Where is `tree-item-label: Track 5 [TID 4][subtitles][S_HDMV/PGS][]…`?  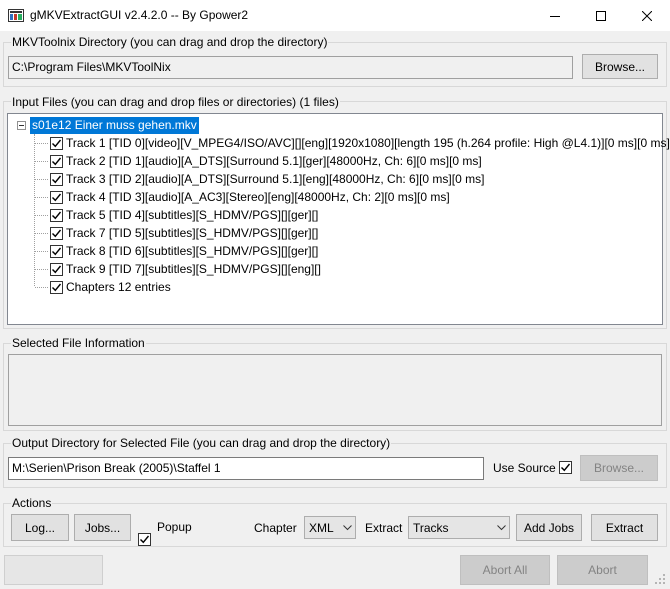 tree-item-label: Track 5 [TID 4][subtitles][S_HDMV/PGS][]… is located at coordinates (192, 215).